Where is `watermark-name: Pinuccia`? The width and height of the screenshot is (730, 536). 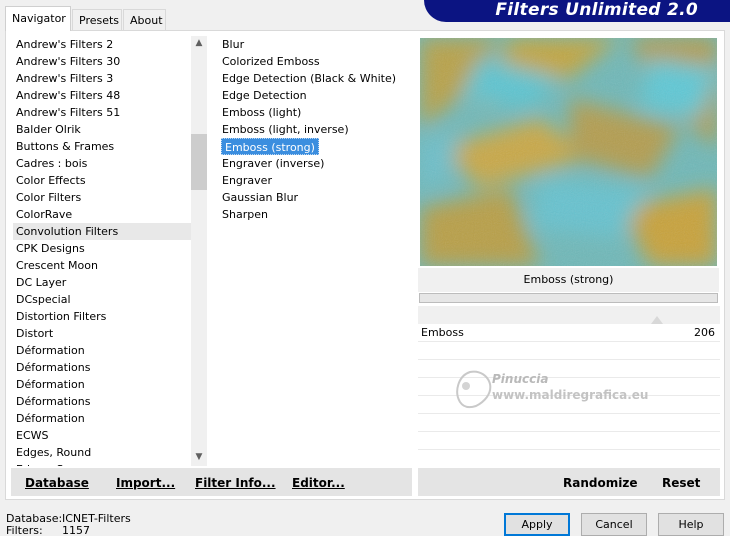 watermark-name: Pinuccia is located at coordinates (520, 379).